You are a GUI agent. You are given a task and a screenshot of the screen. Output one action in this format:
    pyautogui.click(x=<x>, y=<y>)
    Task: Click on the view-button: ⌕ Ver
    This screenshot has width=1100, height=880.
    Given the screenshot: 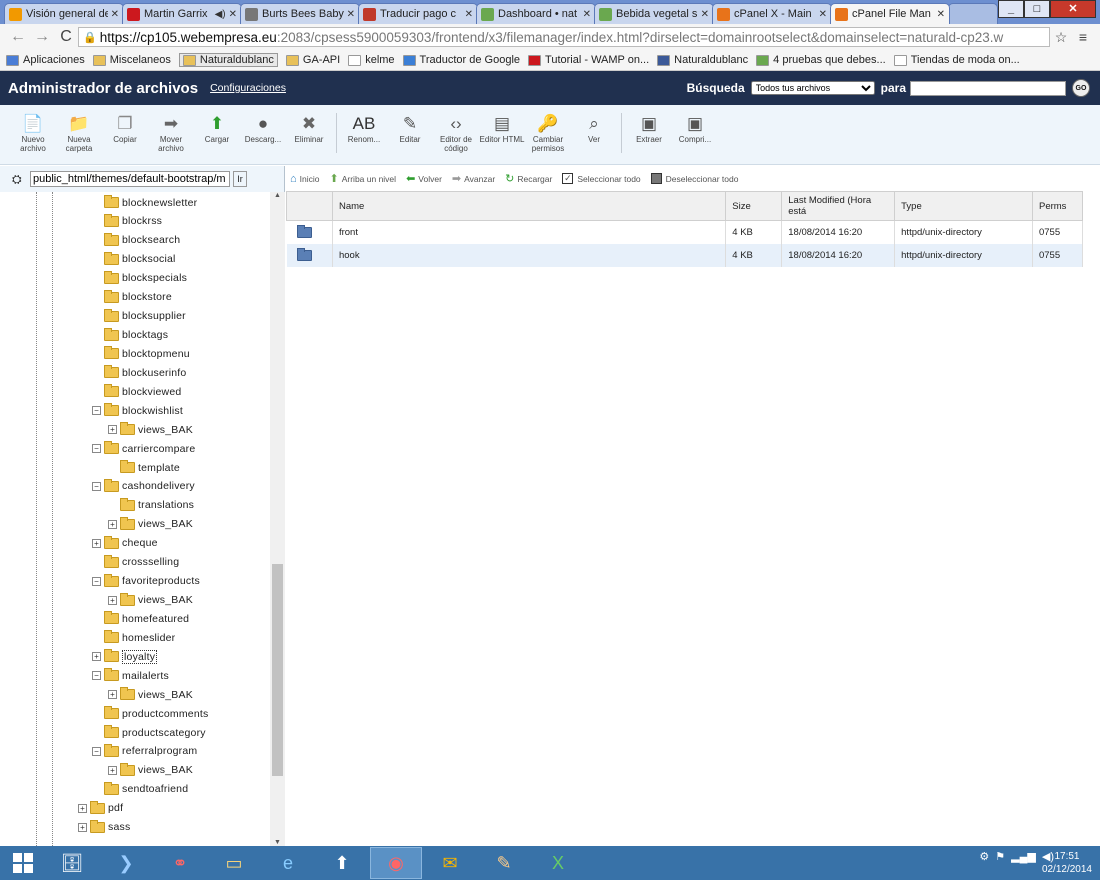 What is the action you would take?
    pyautogui.click(x=594, y=129)
    